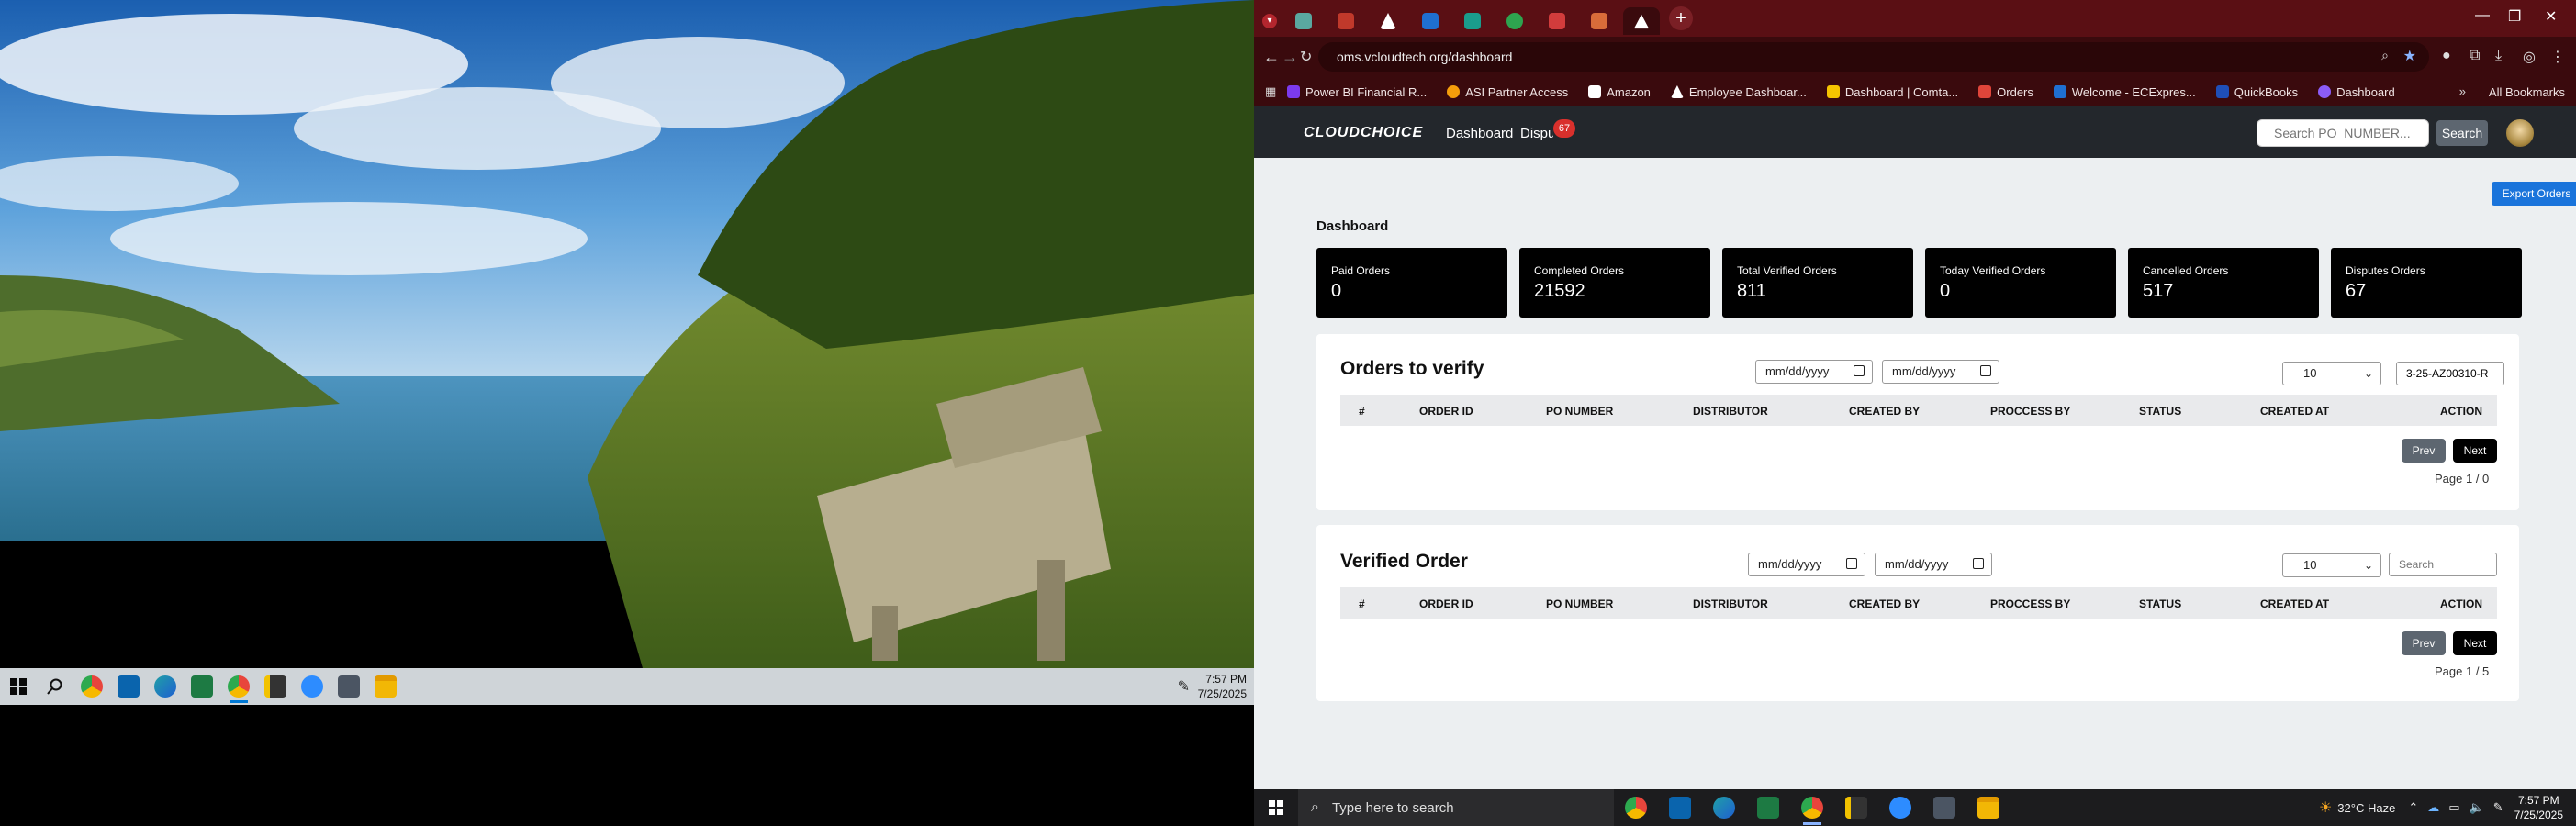 The width and height of the screenshot is (2576, 826). I want to click on maximize-icon: ❐, so click(2514, 16).